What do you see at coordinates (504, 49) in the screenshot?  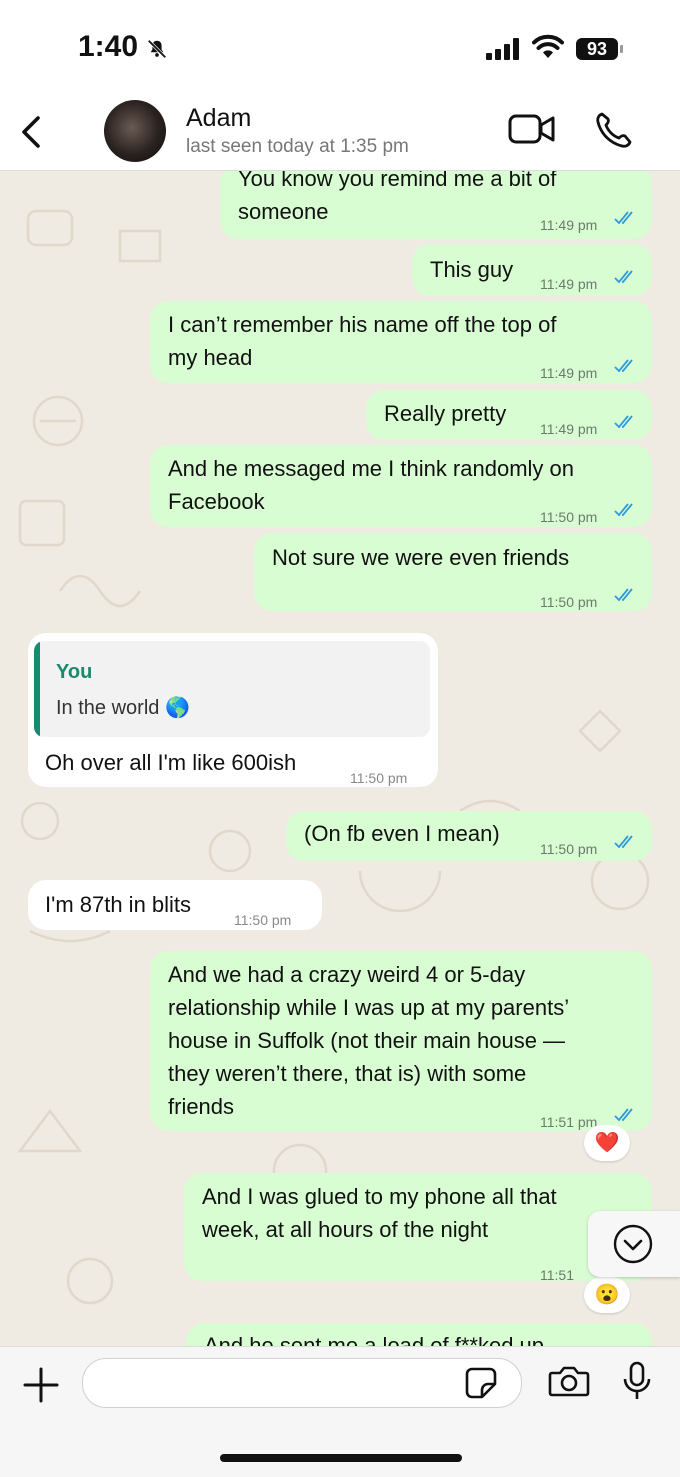 I see `signal-icon` at bounding box center [504, 49].